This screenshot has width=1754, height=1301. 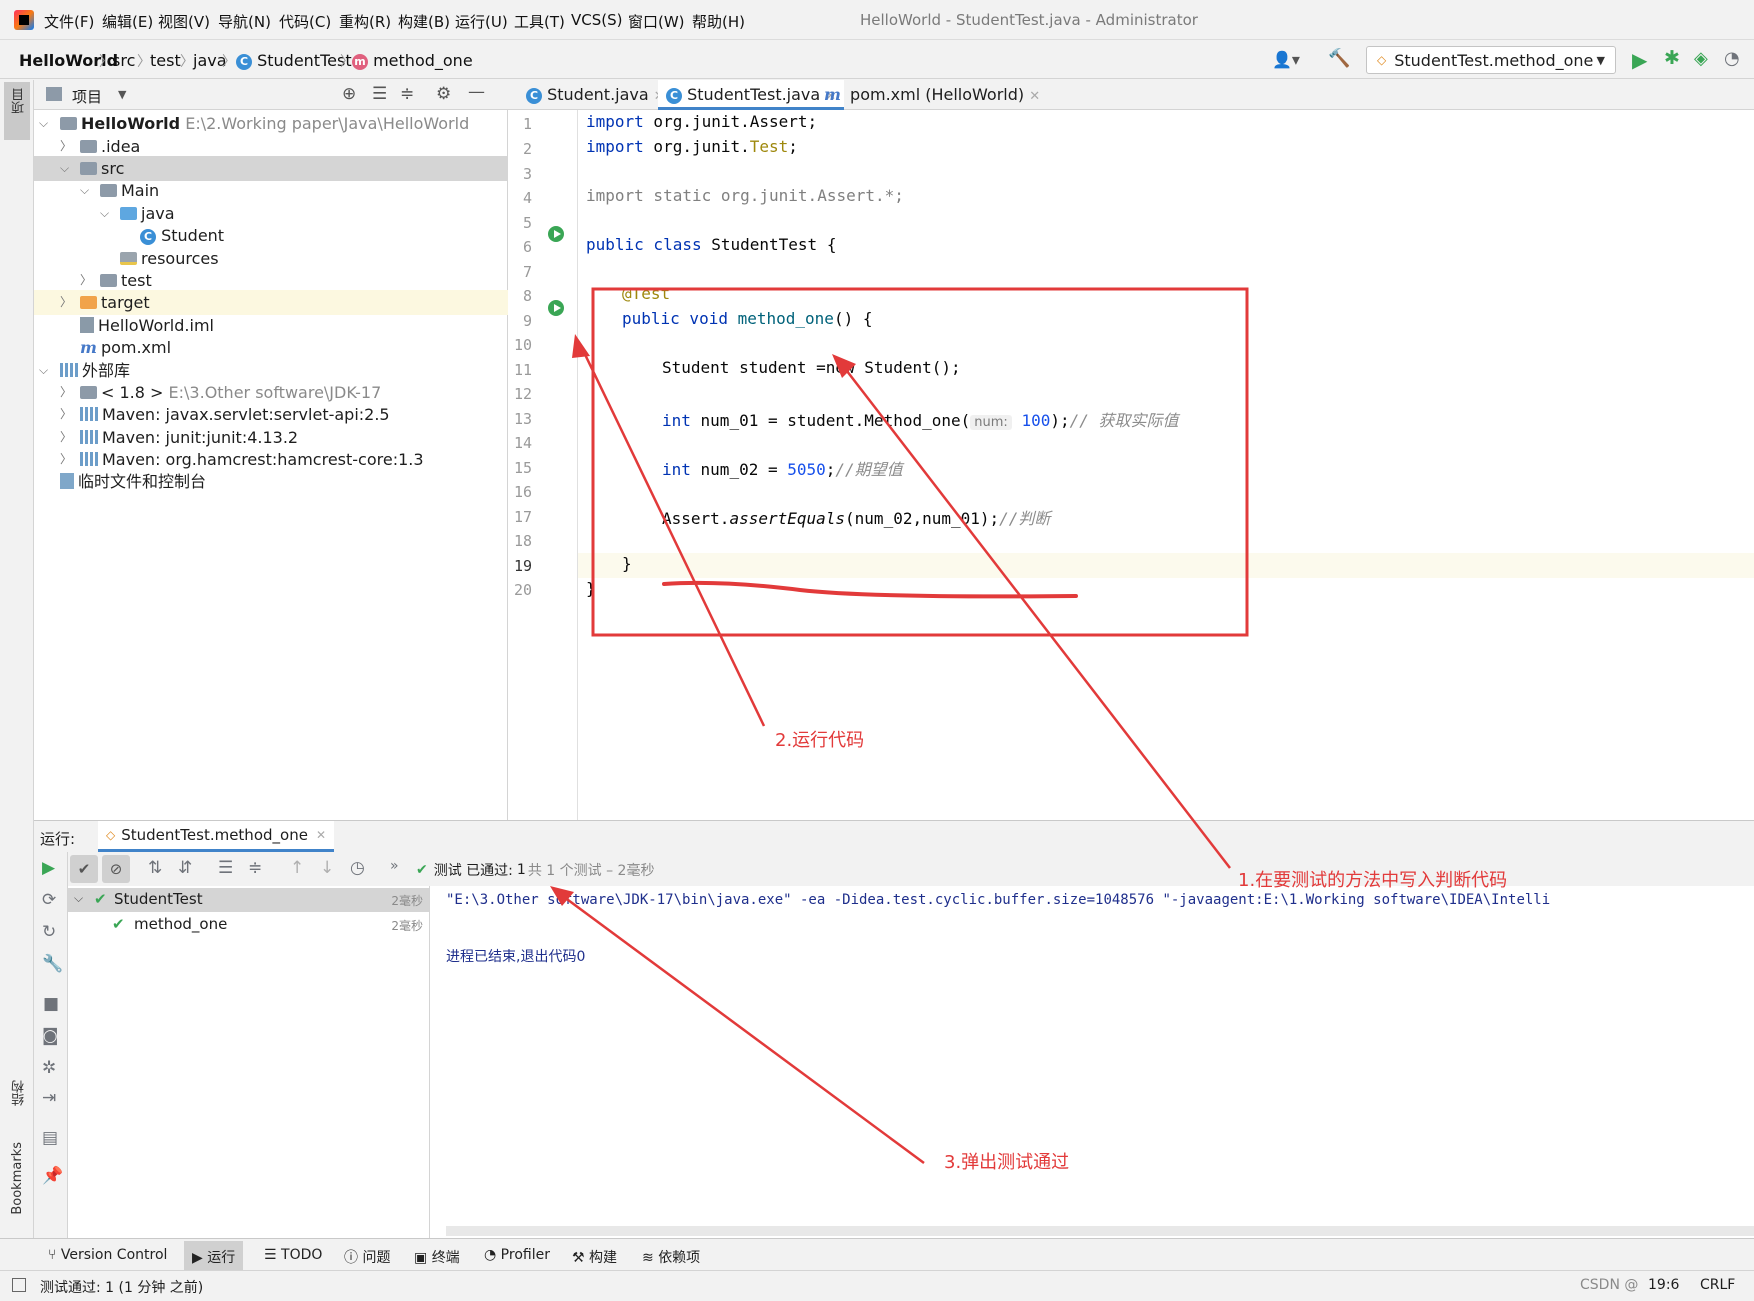 What do you see at coordinates (52, 1255) in the screenshot?
I see `branch-icon: ⑂` at bounding box center [52, 1255].